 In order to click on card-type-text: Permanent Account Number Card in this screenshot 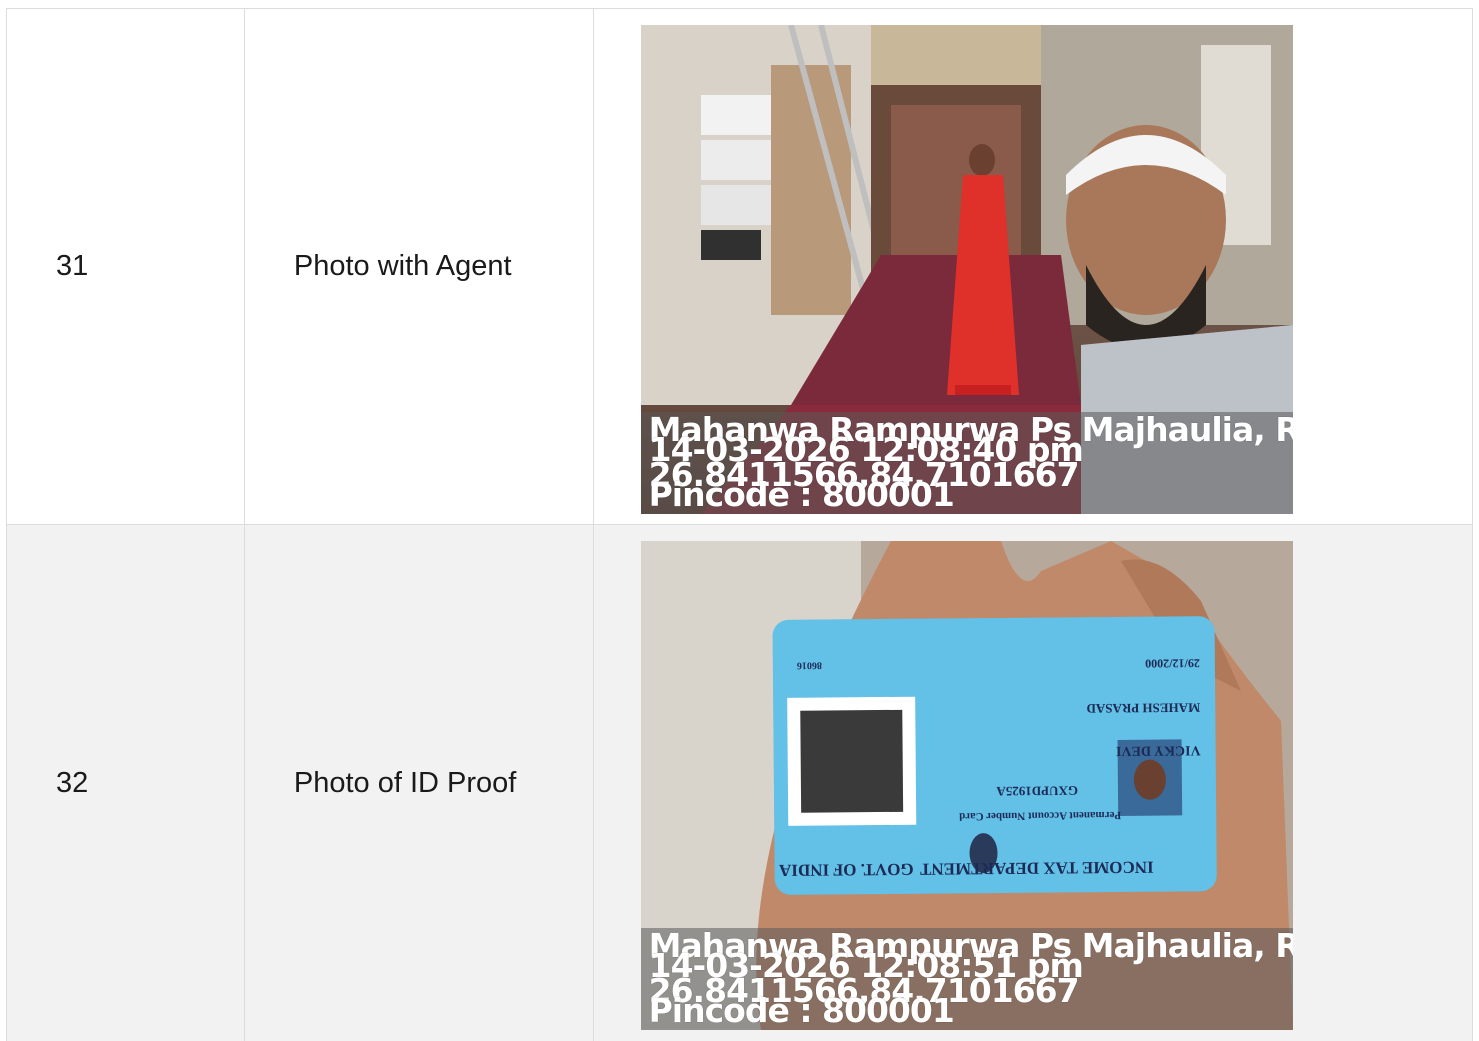, I will do `click(1040, 815)`.